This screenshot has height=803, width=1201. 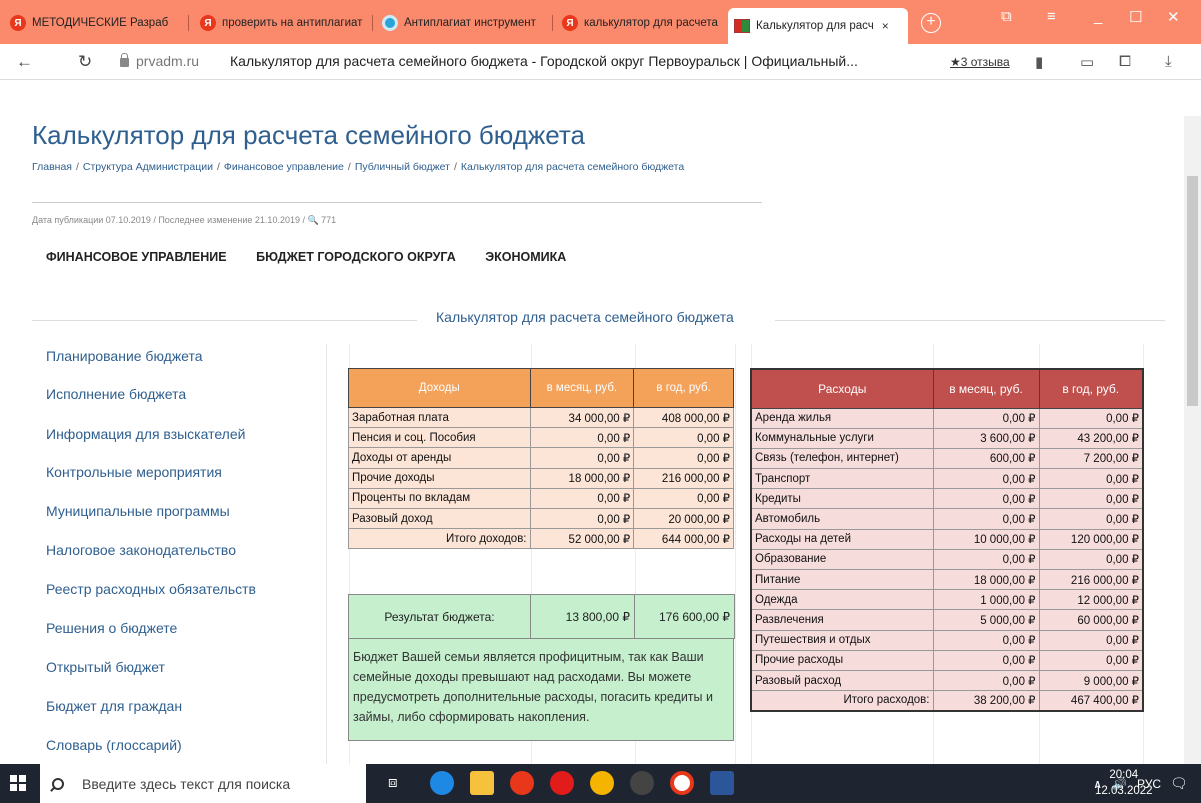 I want to click on table-row: Пенсия и соц. Пособия 0,00 ₽0,00 ₽, so click(x=541, y=438).